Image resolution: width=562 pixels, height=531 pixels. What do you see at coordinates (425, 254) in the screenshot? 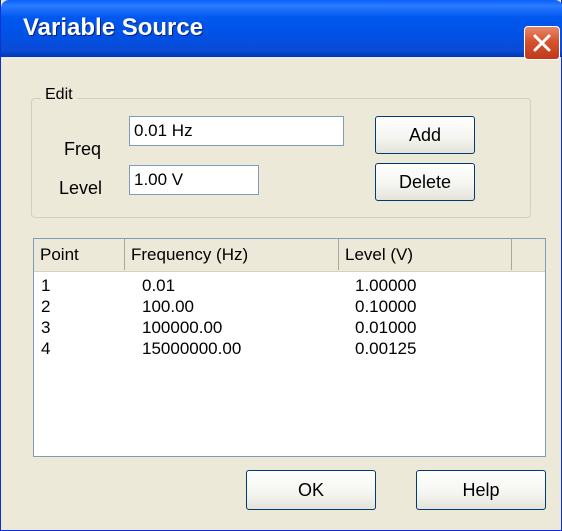
I see `column-header-level: Level (V)` at bounding box center [425, 254].